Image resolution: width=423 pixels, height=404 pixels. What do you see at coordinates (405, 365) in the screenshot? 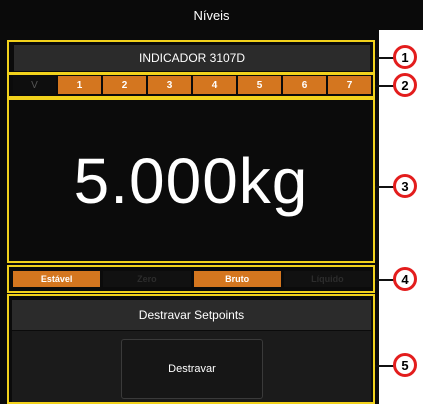
I see `callout-badge-5: 5` at bounding box center [405, 365].